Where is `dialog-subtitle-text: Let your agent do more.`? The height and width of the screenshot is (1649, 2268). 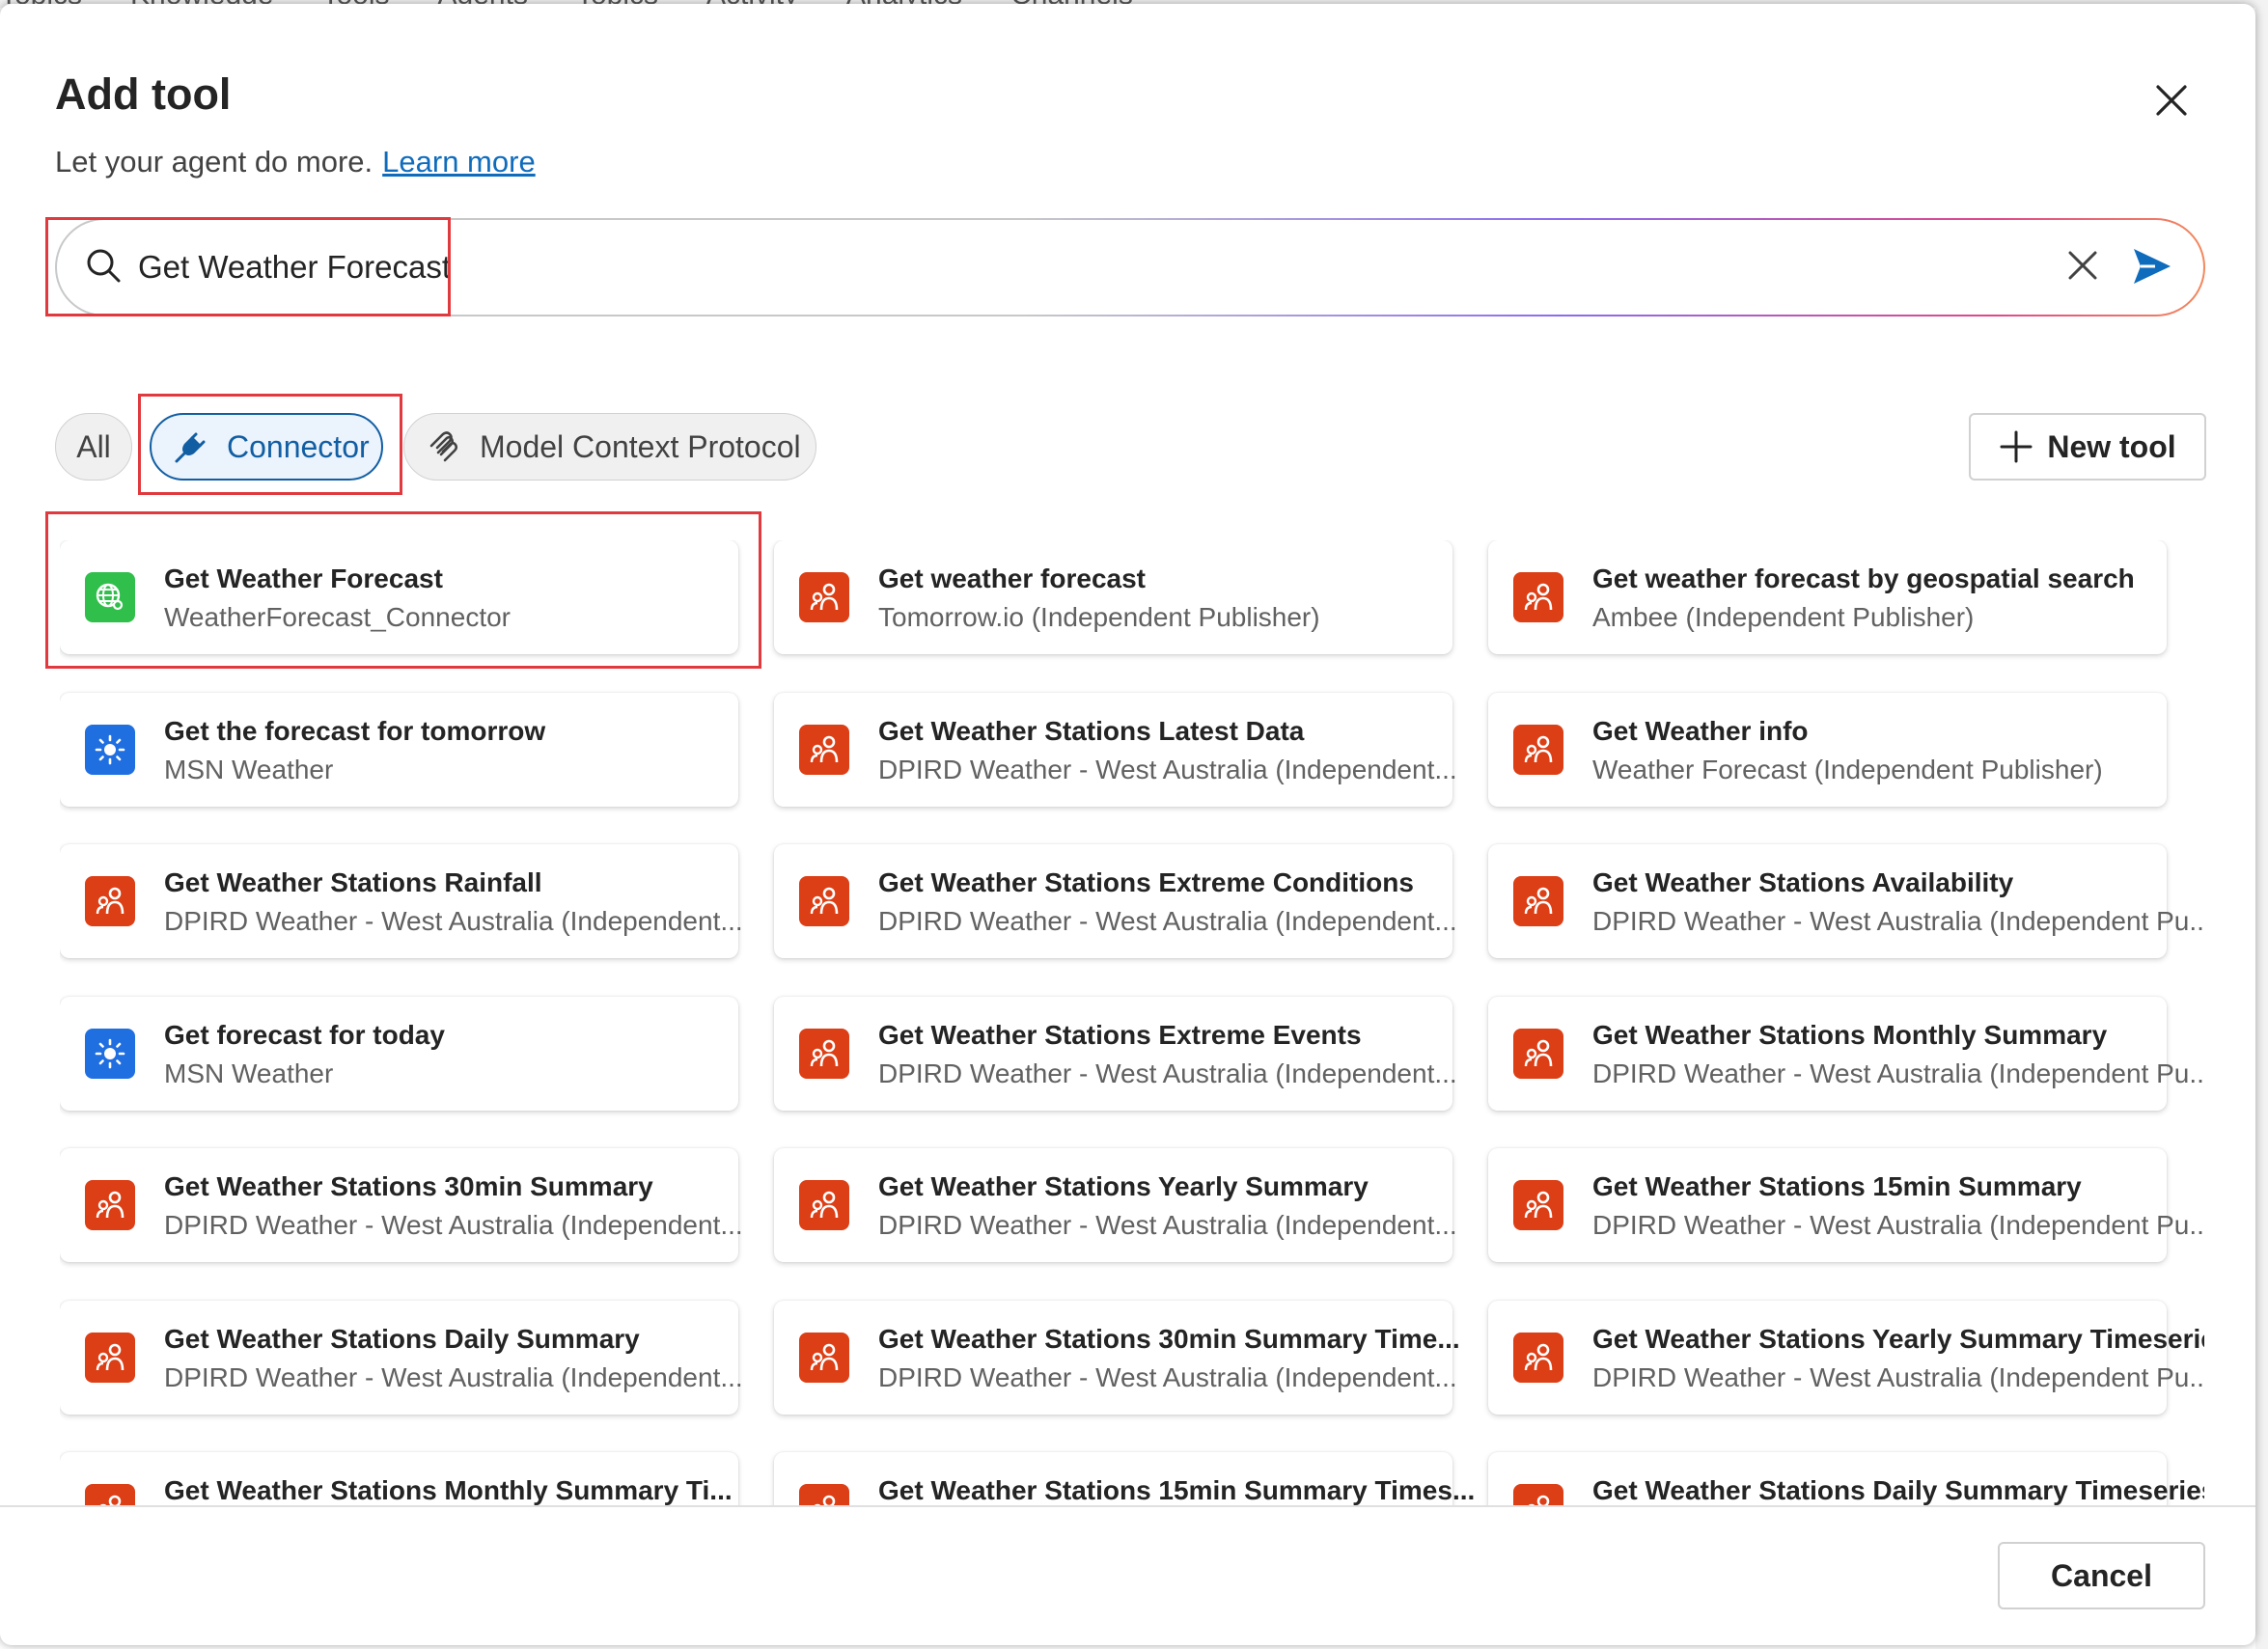
dialog-subtitle-text: Let your agent do more. is located at coordinates (214, 162).